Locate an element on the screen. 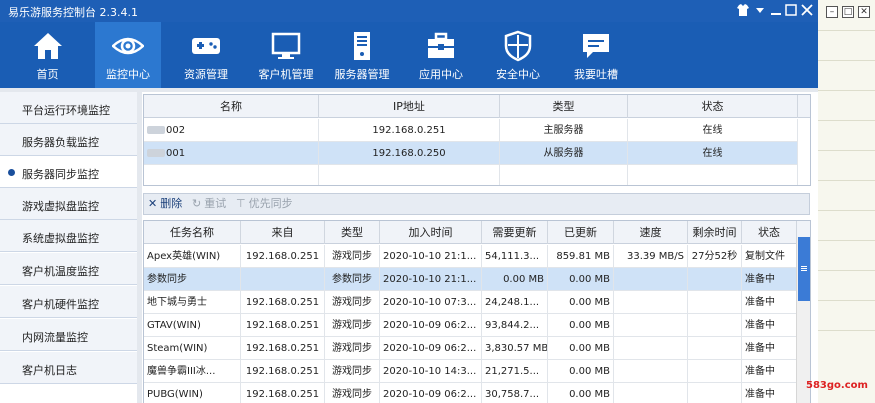 This screenshot has height=403, width=875. delete-button: ✕ 删除 is located at coordinates (165, 204).